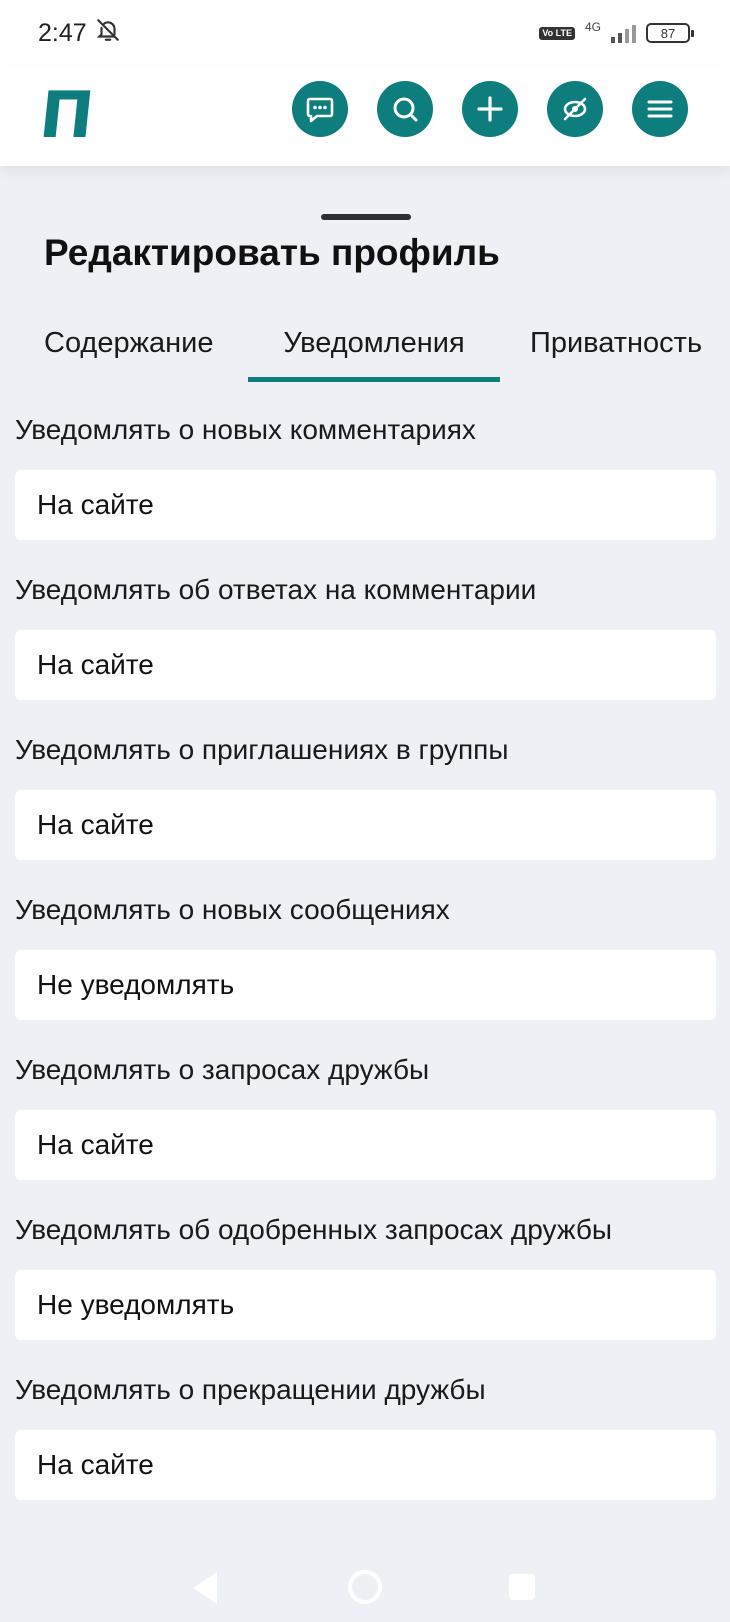  Describe the element at coordinates (245, 429) in the screenshot. I see `setting-label: Уведомлять о новых комментариях` at that location.